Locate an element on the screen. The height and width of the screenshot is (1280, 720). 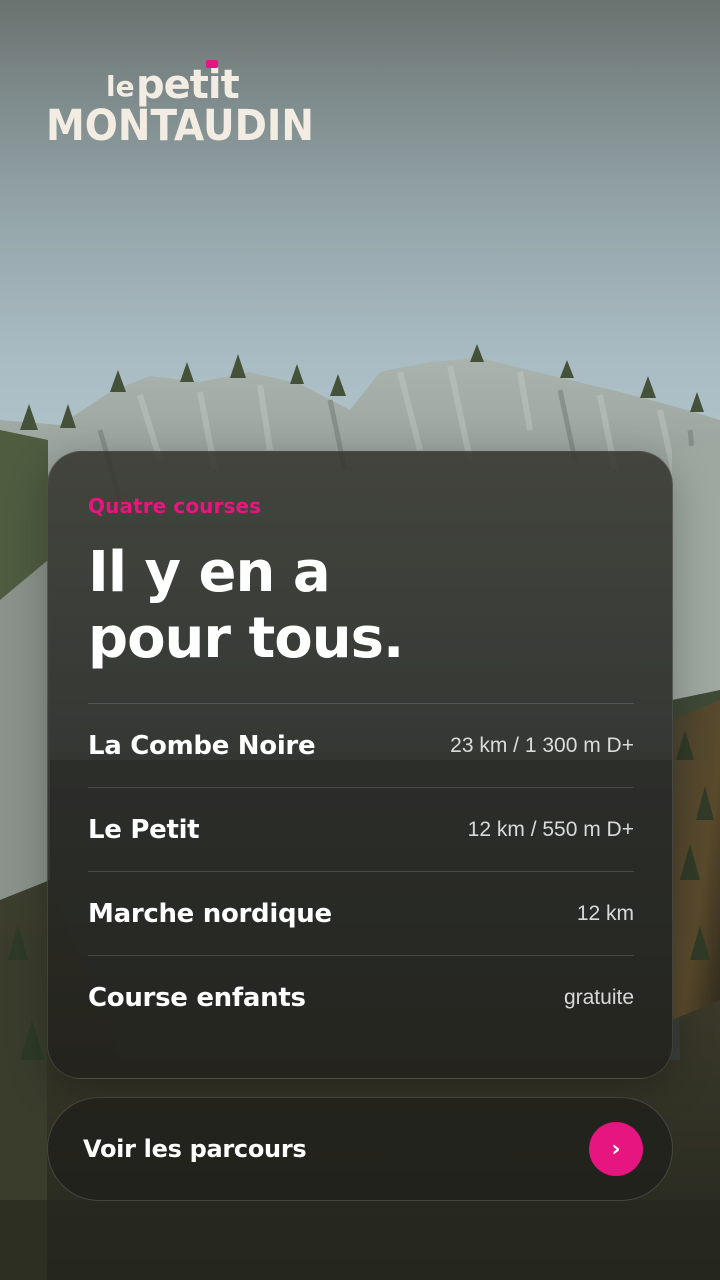
logo-word-le: le is located at coordinates (120, 86).